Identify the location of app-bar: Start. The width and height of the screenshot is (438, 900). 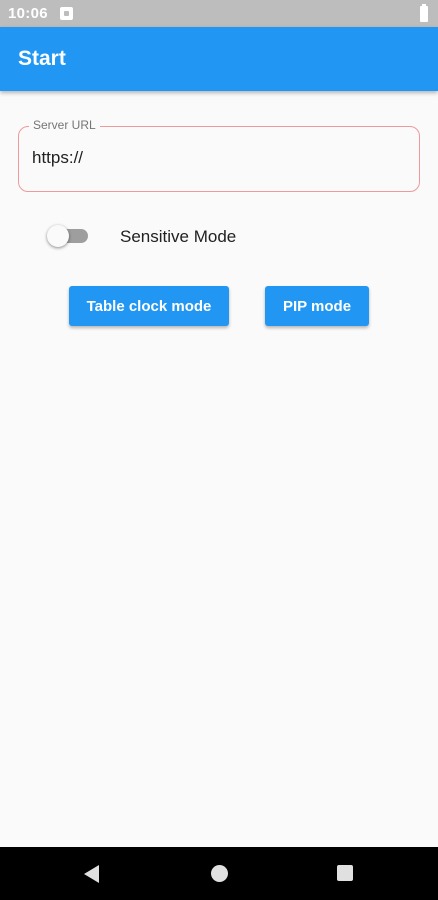
(219, 59).